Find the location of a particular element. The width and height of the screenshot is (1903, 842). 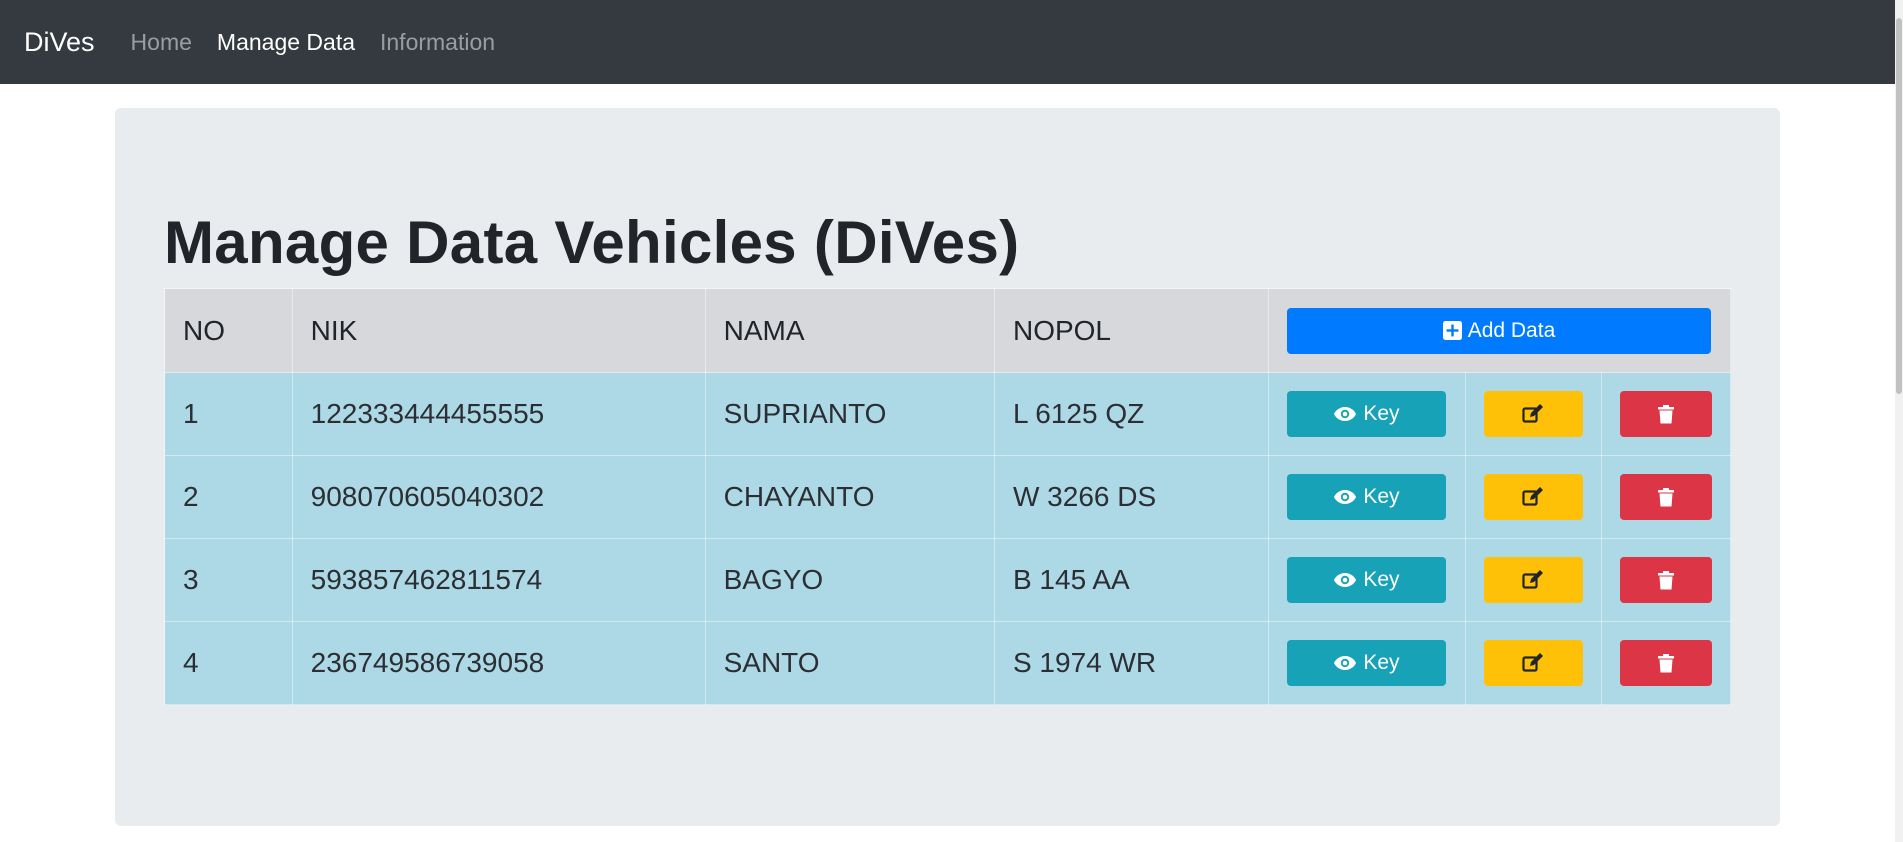

table-row: 2 908070605040302 CHAYANTO W 3266 DS Key is located at coordinates (947, 497).